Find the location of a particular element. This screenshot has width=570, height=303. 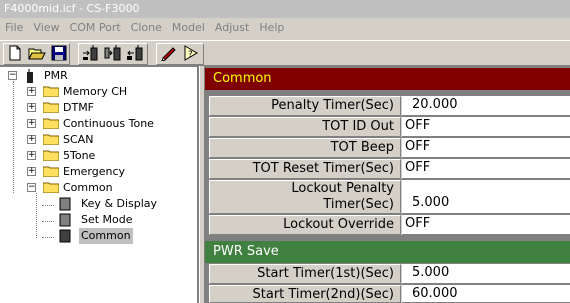

folder-open-icon is located at coordinates (51, 187).